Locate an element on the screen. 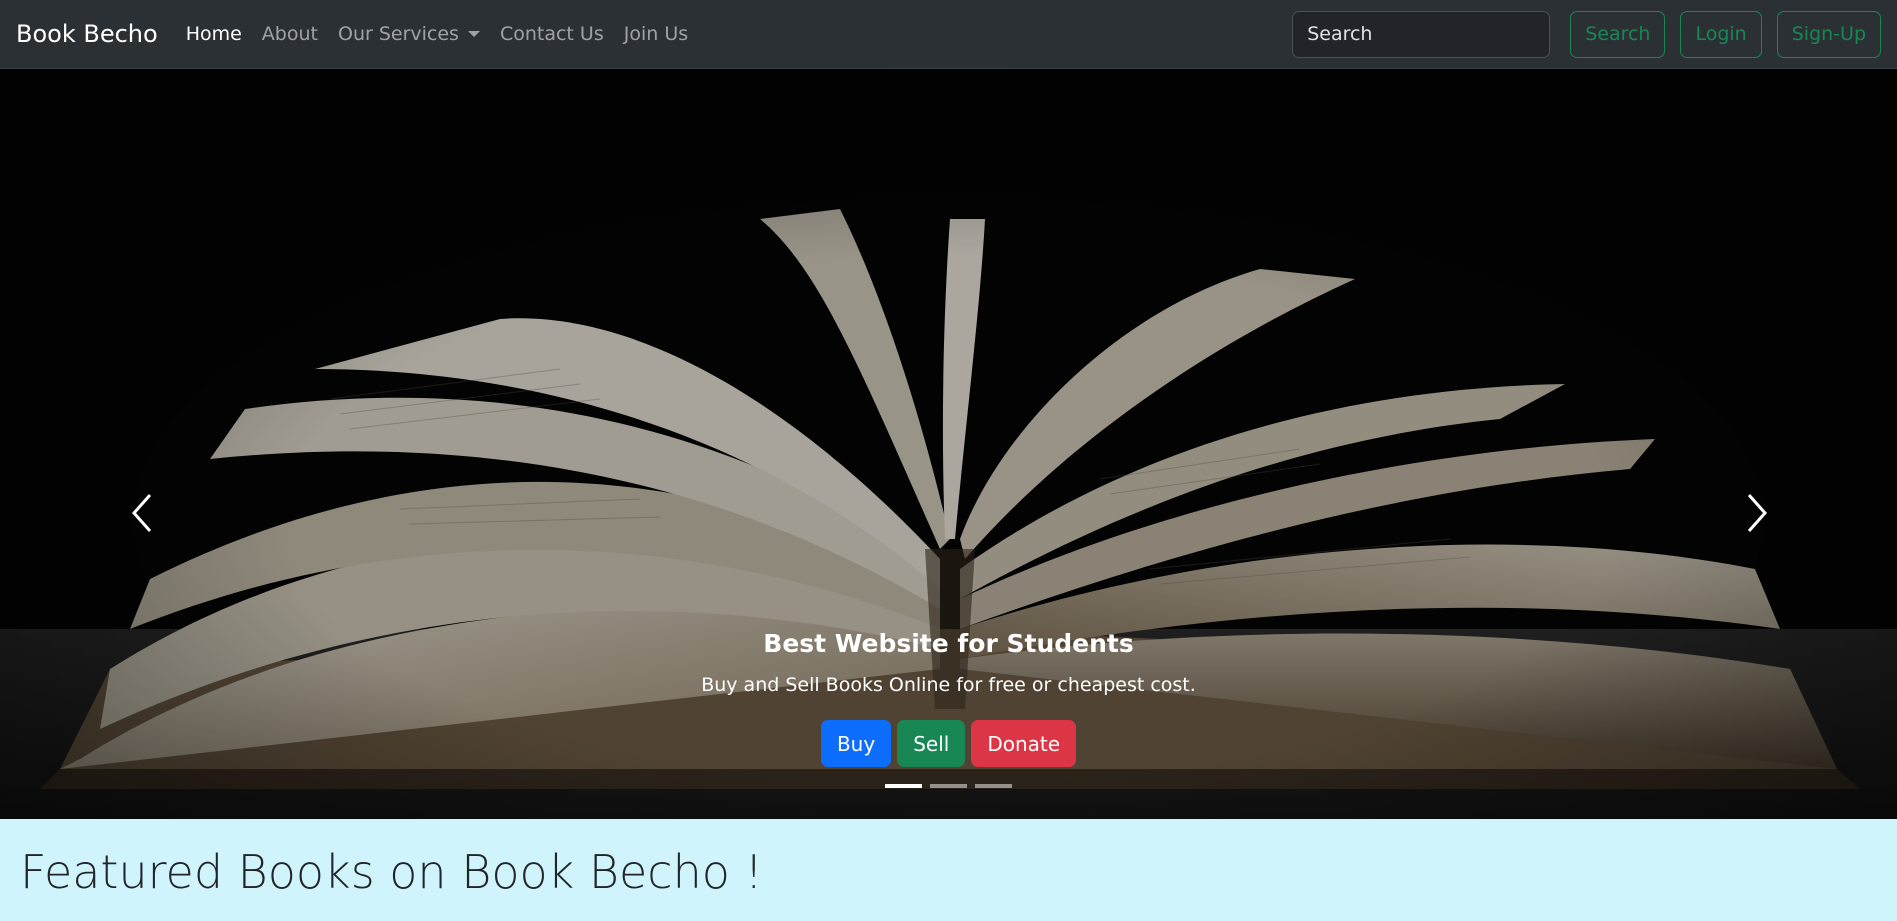  nav-link-our-services: Our Services is located at coordinates (409, 34).